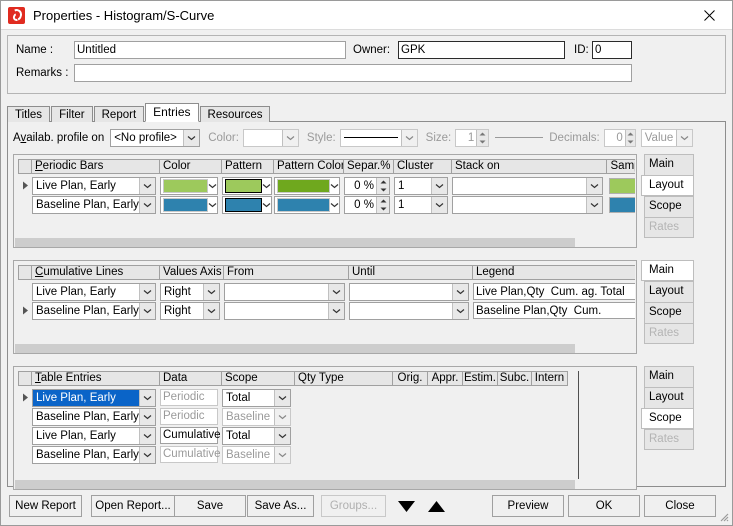 This screenshot has height=526, width=733. Describe the element at coordinates (621, 166) in the screenshot. I see `col-sample: Sample` at that location.